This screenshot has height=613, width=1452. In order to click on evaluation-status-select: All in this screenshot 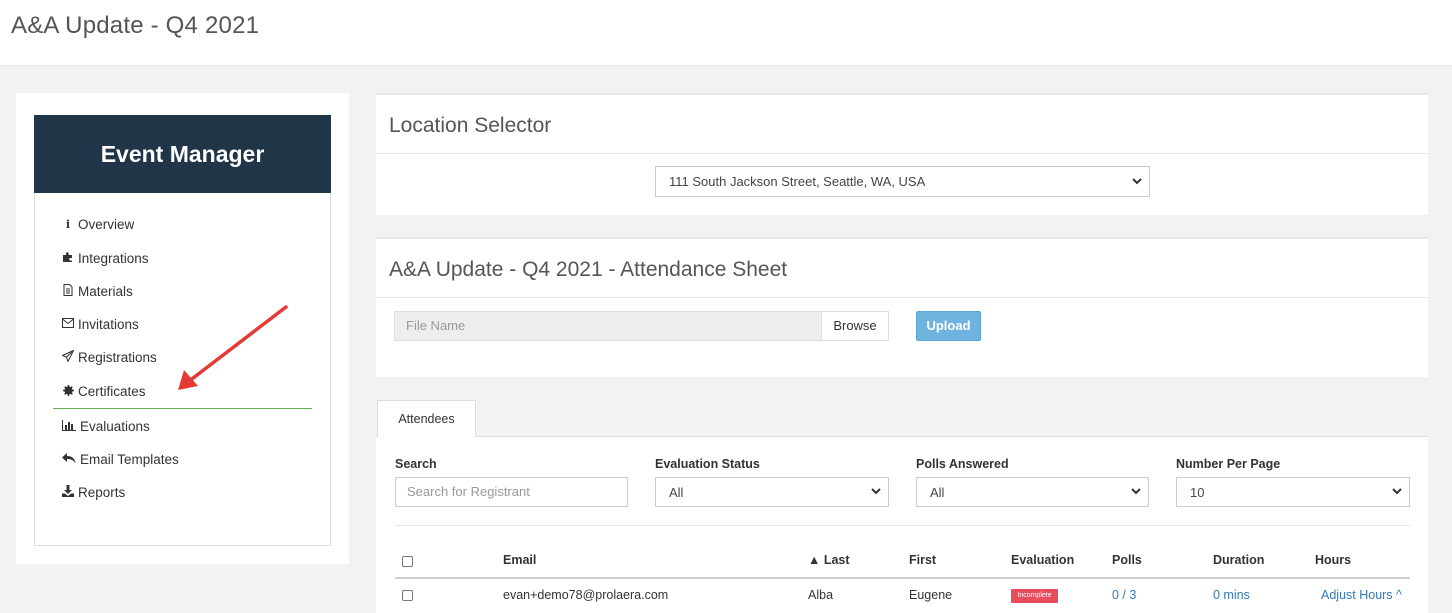, I will do `click(772, 492)`.